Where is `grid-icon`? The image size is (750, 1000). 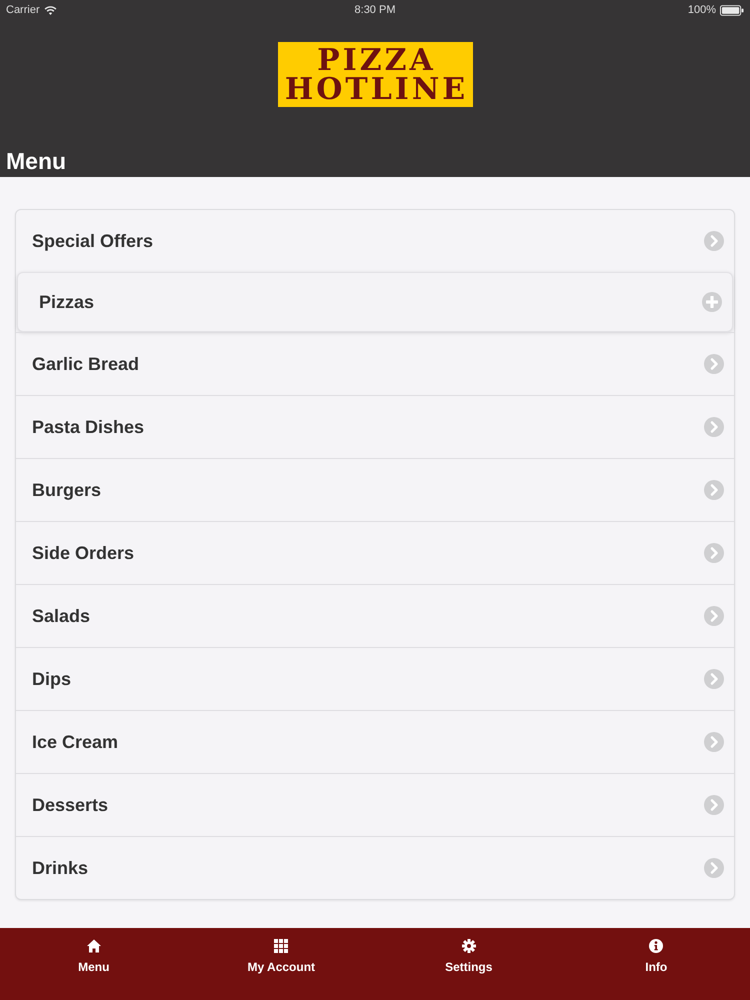
grid-icon is located at coordinates (281, 946).